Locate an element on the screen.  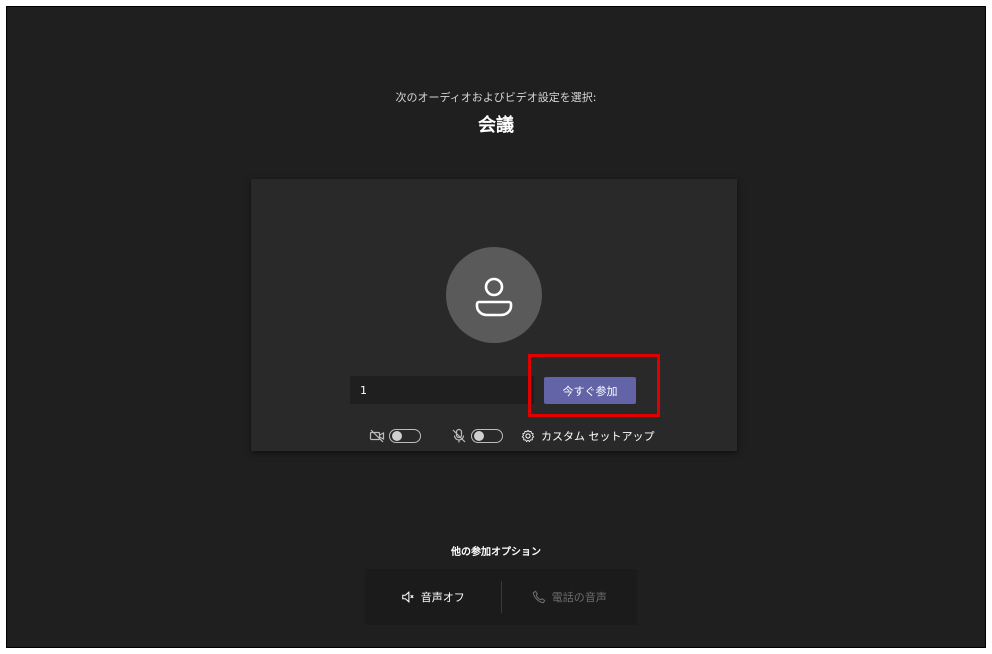
speaker-muted-icon is located at coordinates (407, 597).